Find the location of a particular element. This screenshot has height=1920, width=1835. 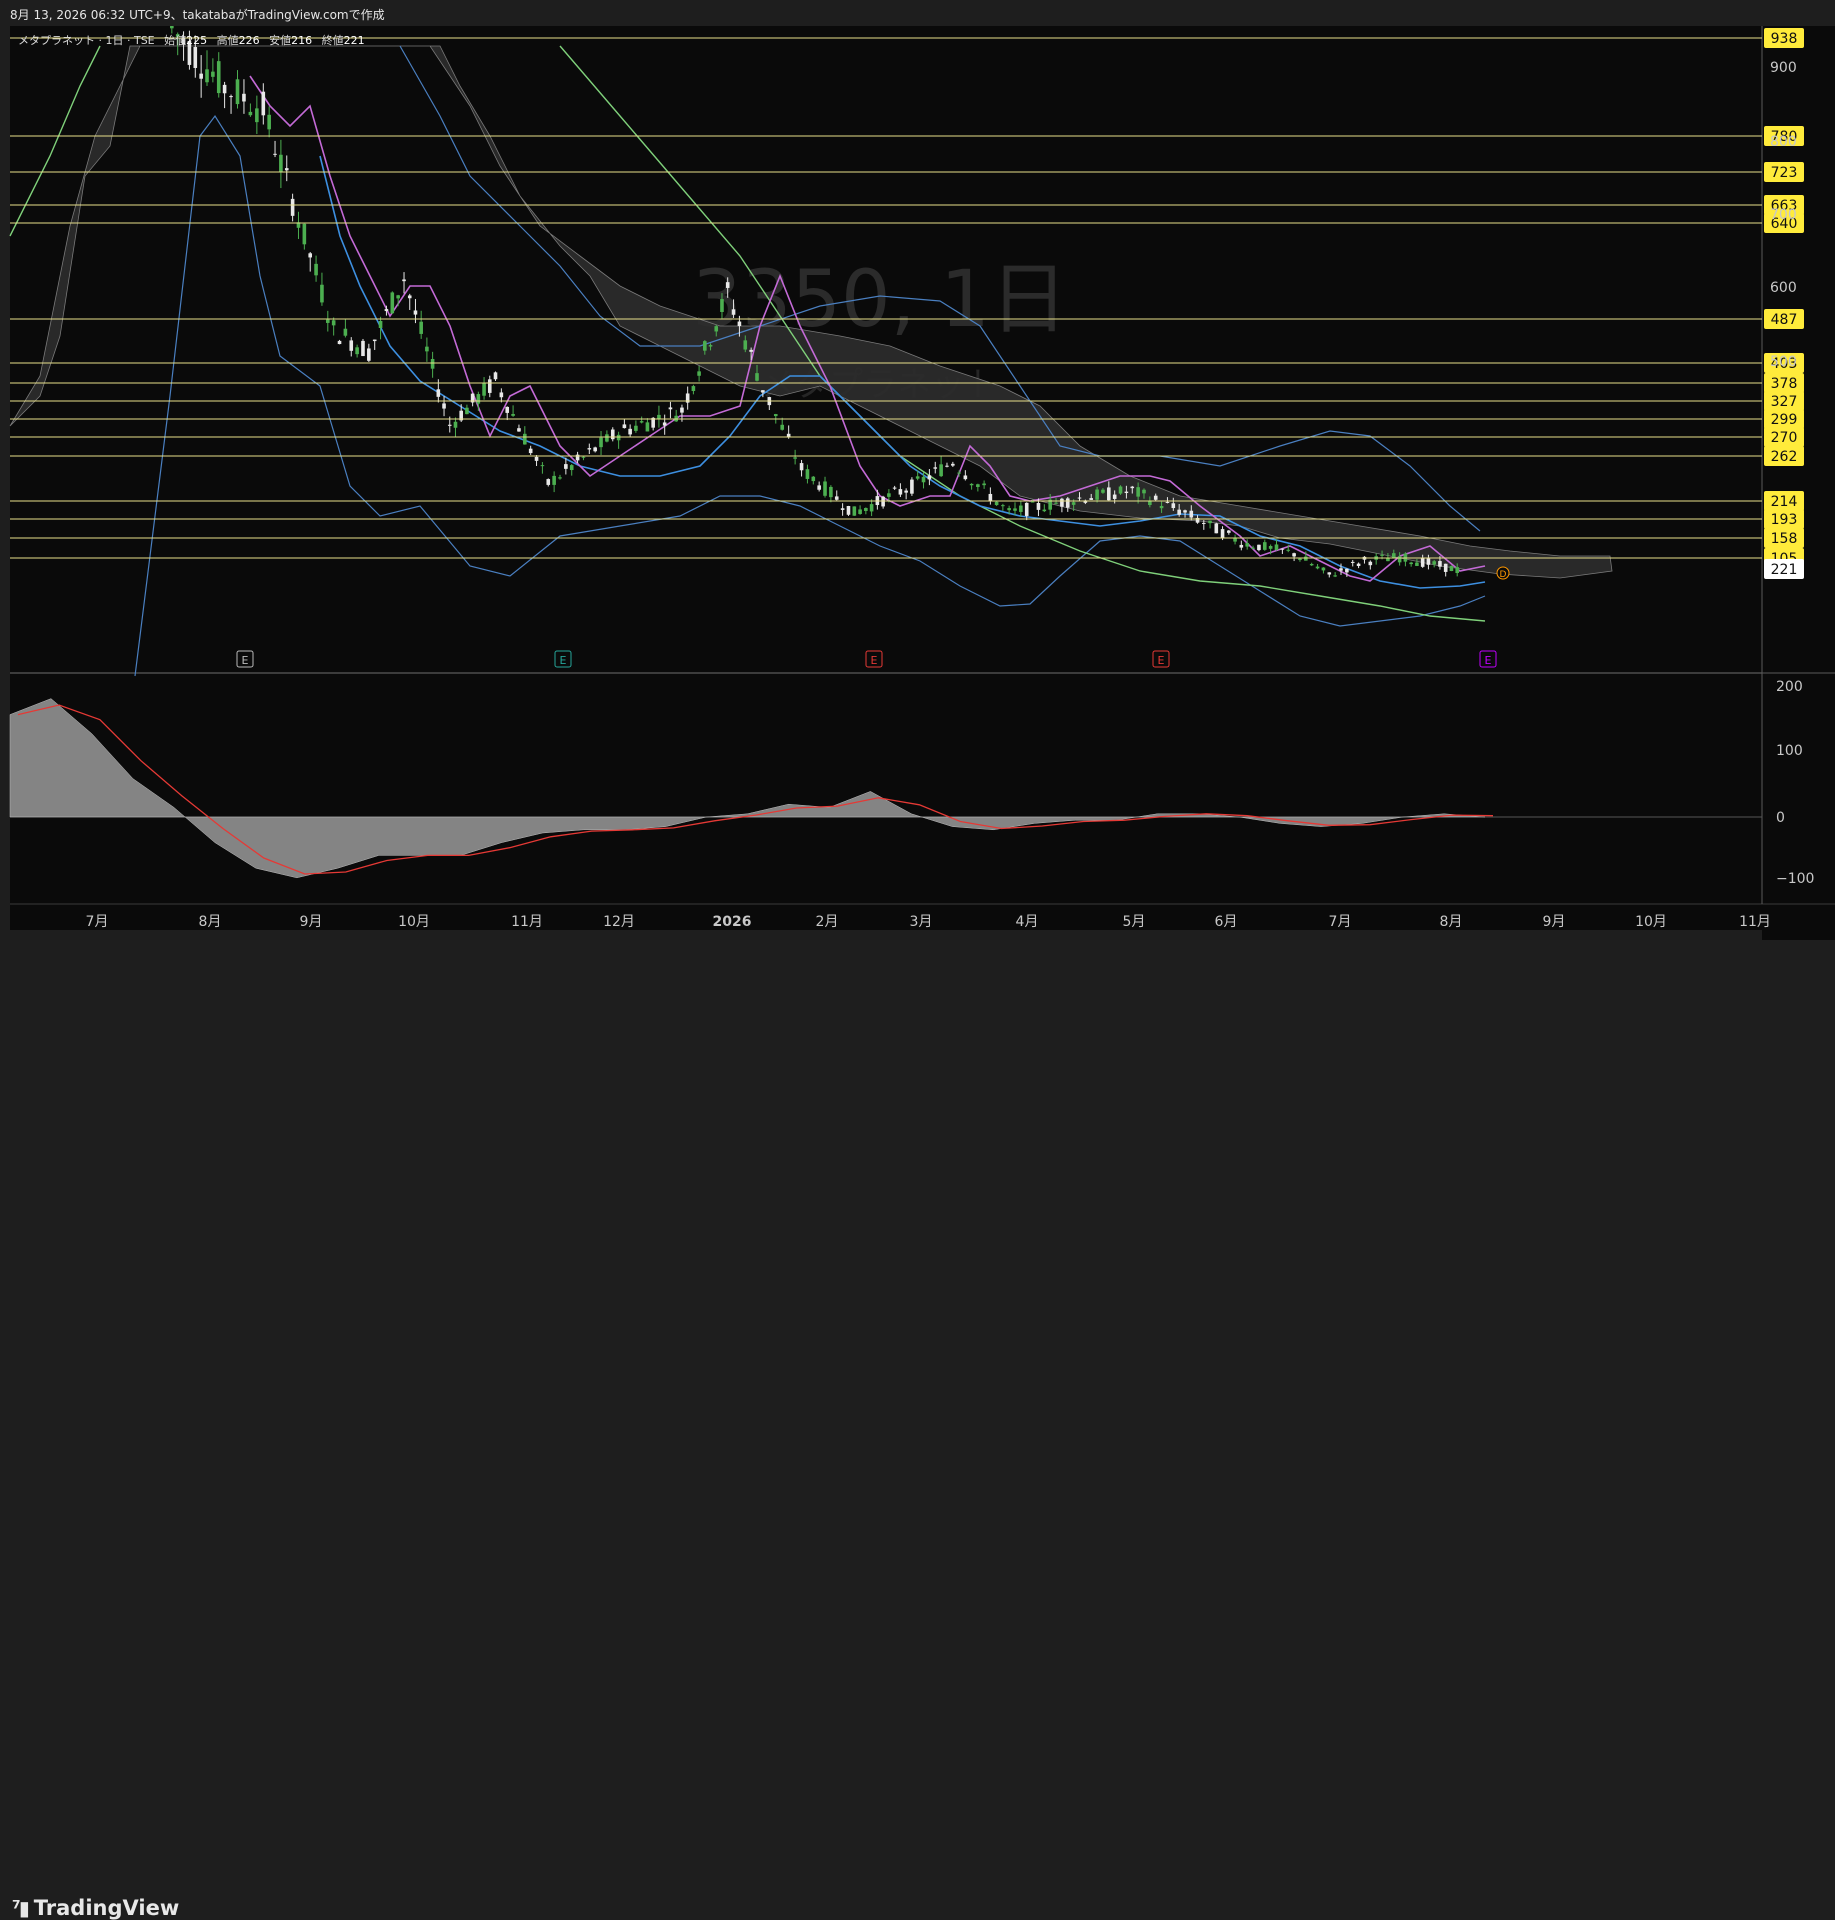

earnings-marker-1-label: E is located at coordinates (245, 660).